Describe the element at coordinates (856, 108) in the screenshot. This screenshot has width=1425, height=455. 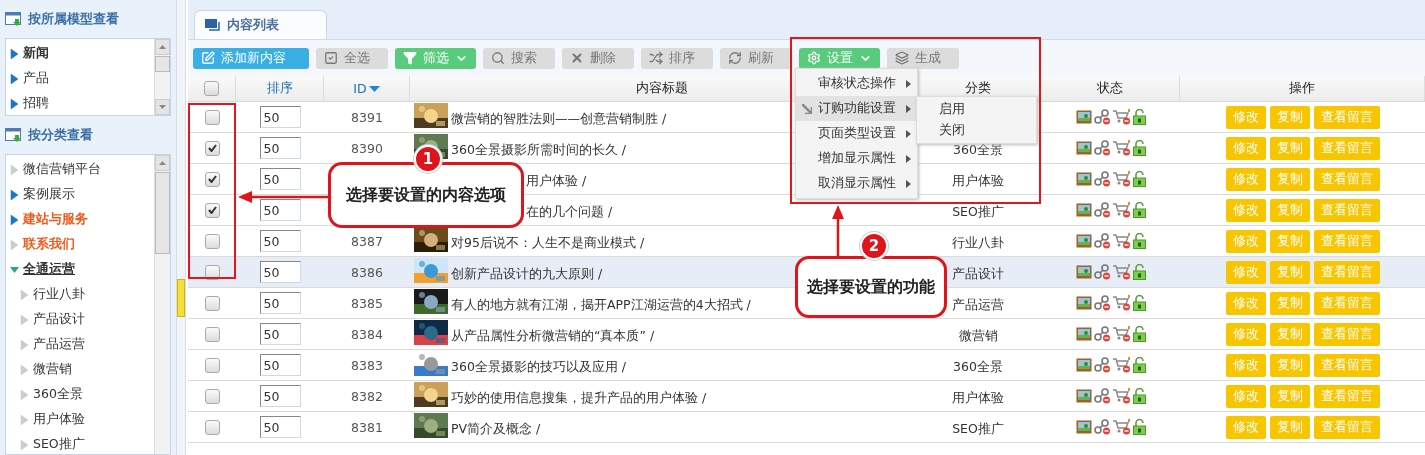
I see `menu-item: 订购功能设置` at that location.